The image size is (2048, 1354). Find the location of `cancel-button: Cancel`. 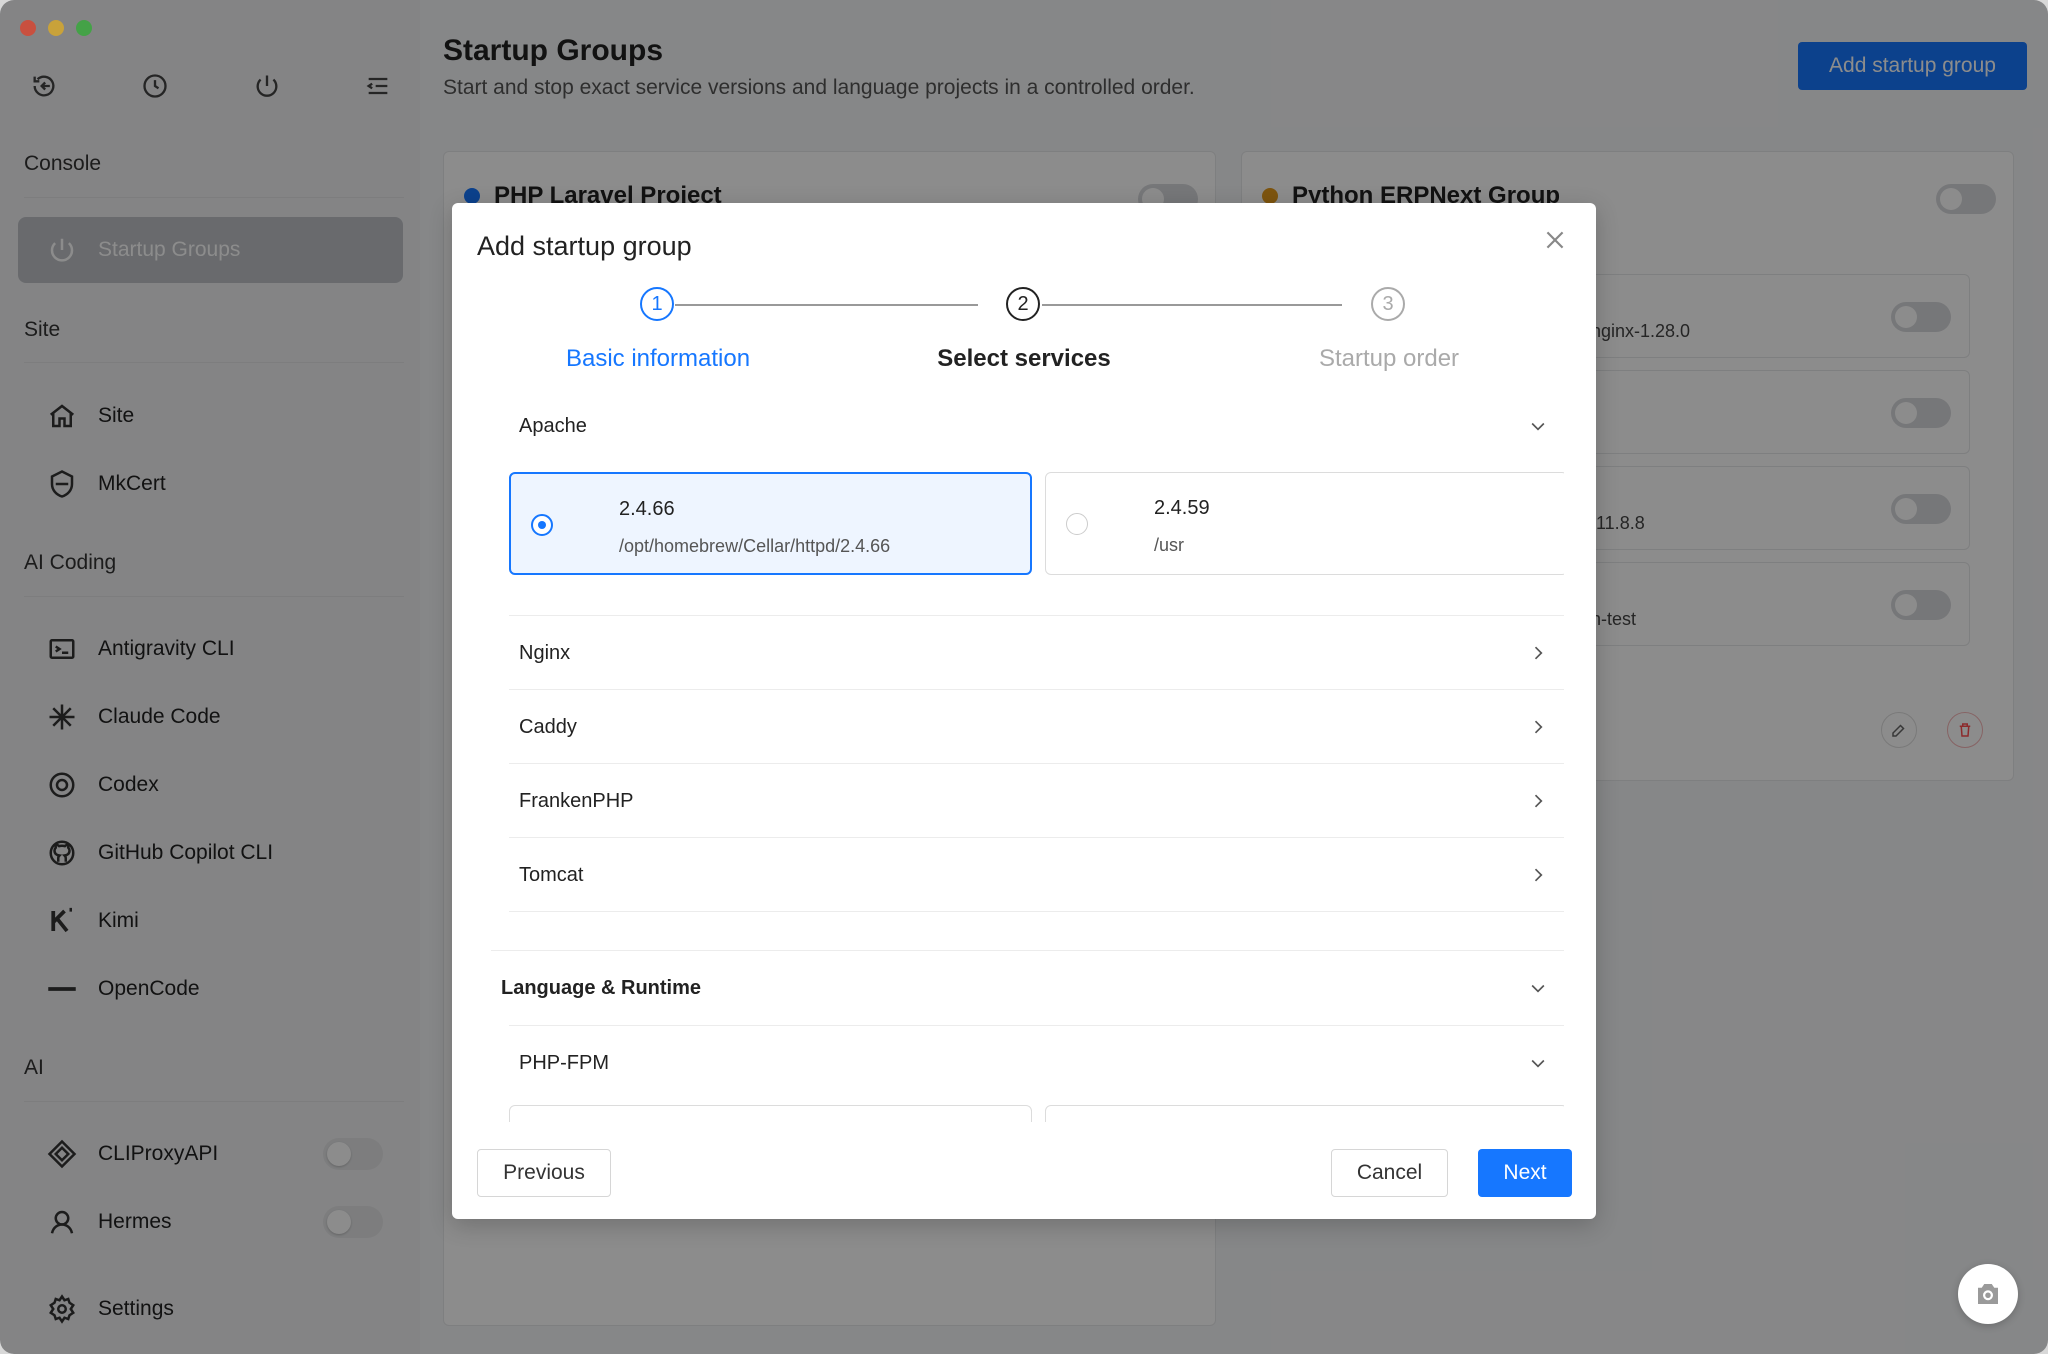

cancel-button: Cancel is located at coordinates (1389, 1173).